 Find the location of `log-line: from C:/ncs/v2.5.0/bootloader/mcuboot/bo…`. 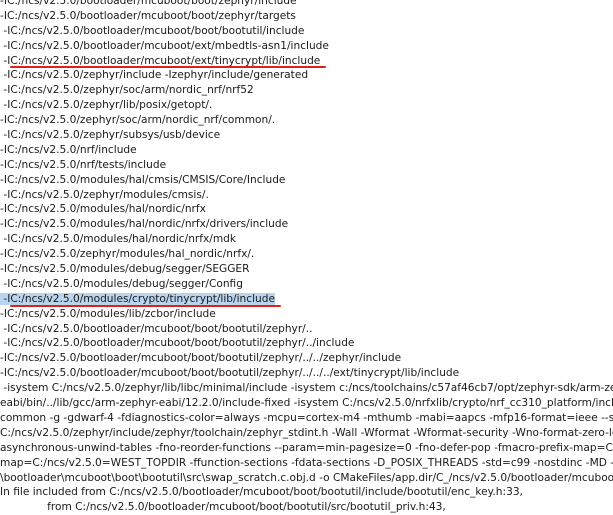

log-line: from C:/ncs/v2.5.0/bootloader/mcuboot/bo… is located at coordinates (306, 507).